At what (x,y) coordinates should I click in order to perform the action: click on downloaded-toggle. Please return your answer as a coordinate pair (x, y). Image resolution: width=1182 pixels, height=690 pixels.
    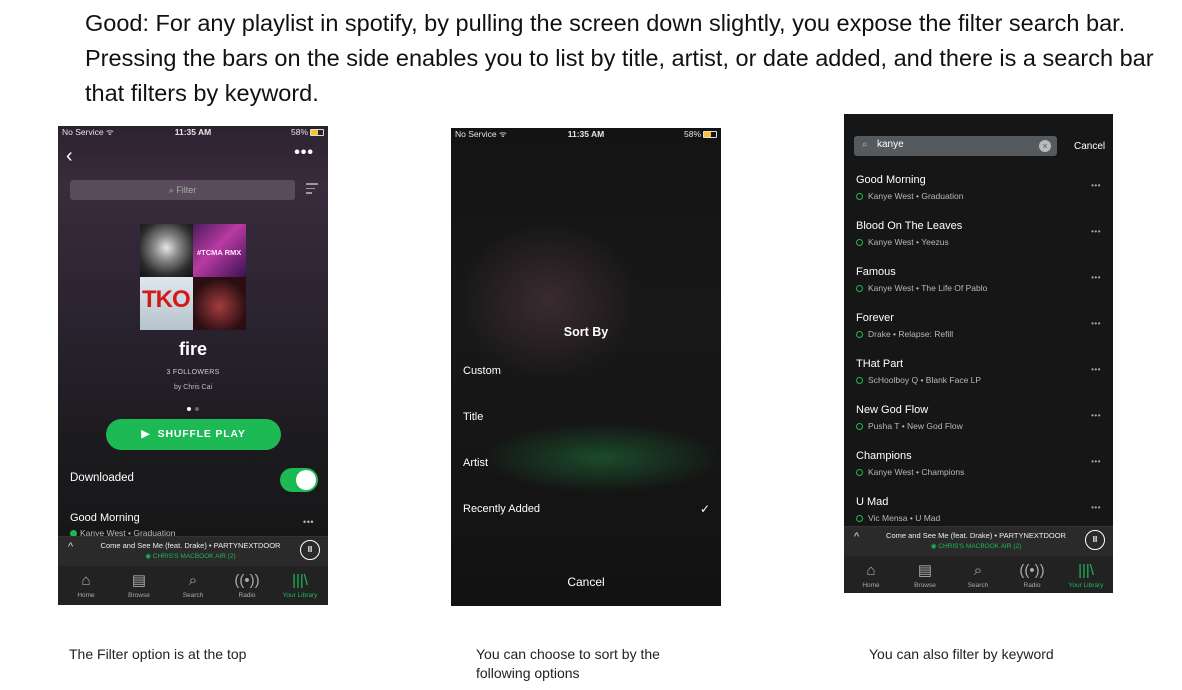
    Looking at the image, I should click on (299, 480).